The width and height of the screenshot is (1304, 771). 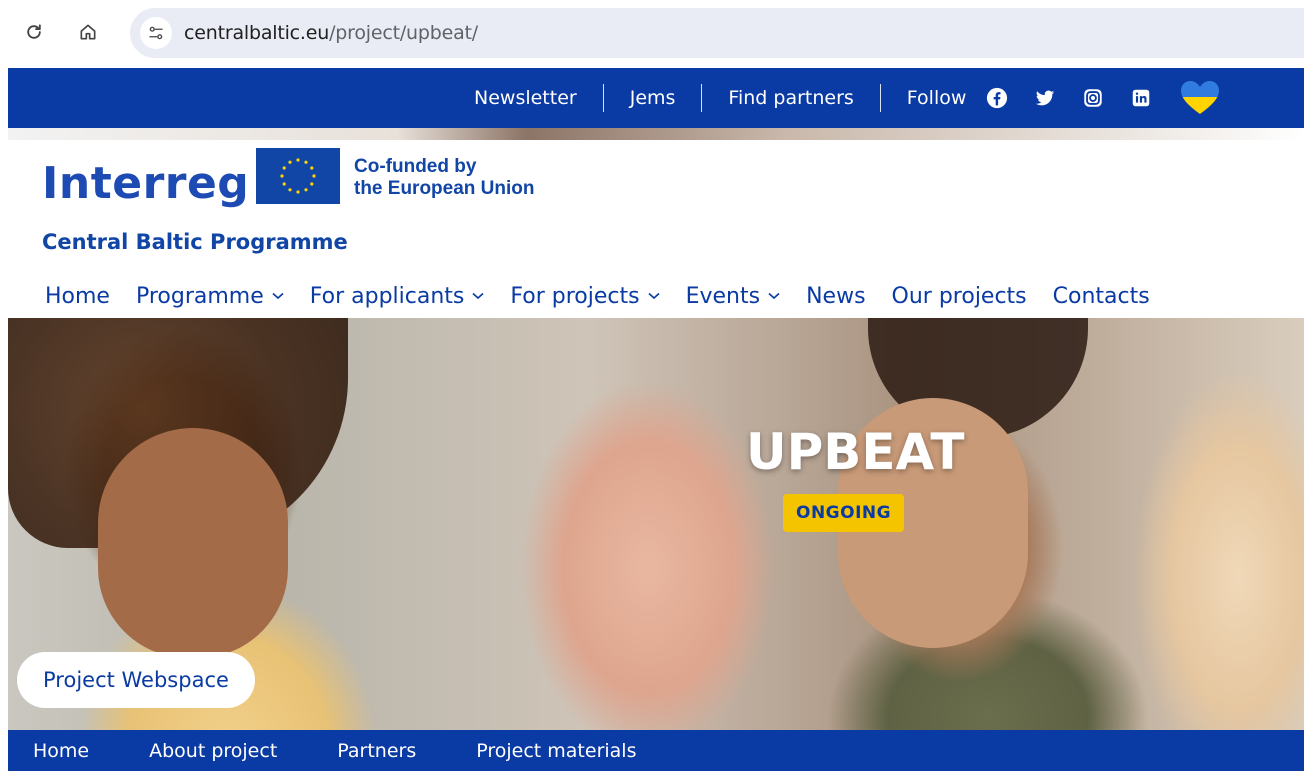 I want to click on project-webspace-button: Project Webspace, so click(x=136, y=680).